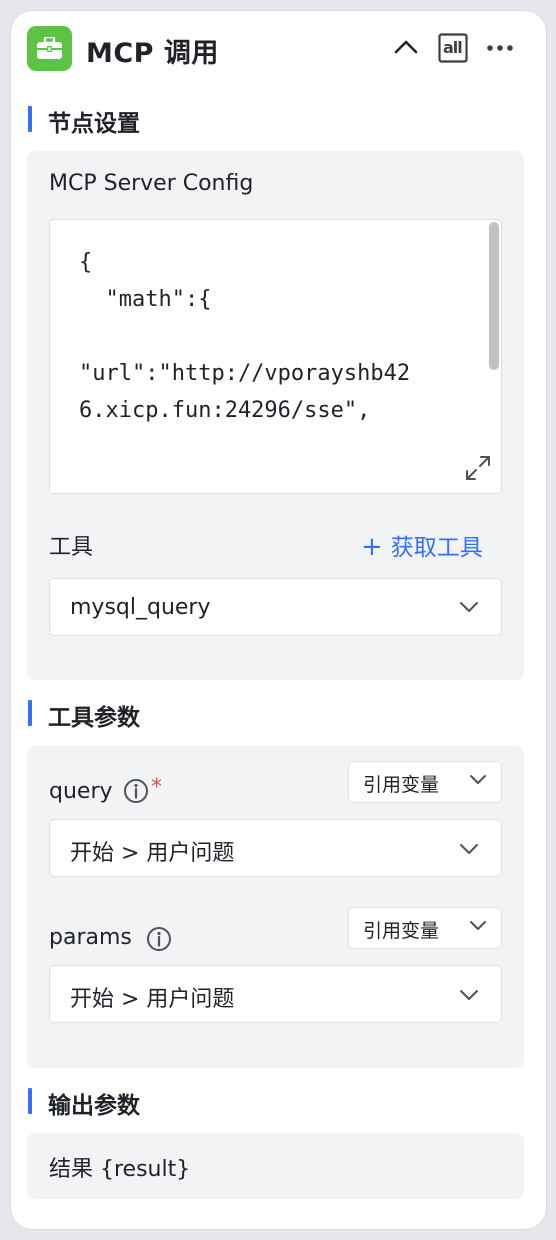  I want to click on code-line: {, so click(86, 262).